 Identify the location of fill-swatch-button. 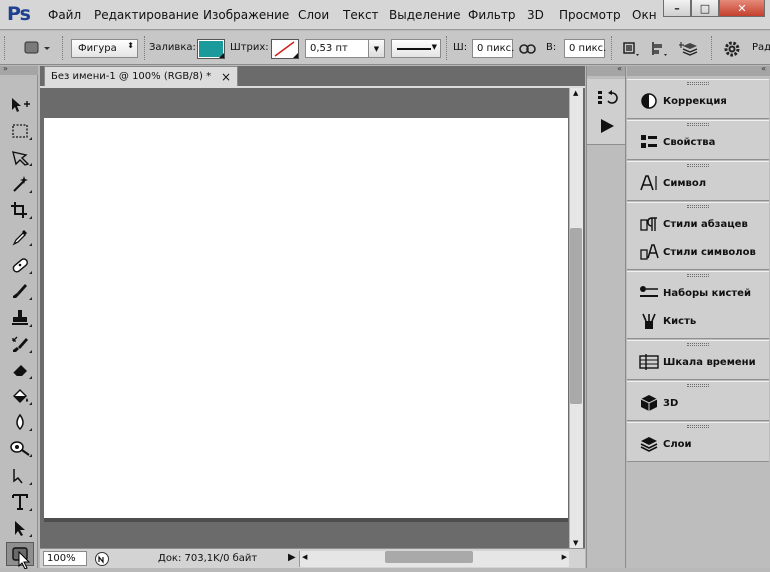
(211, 49).